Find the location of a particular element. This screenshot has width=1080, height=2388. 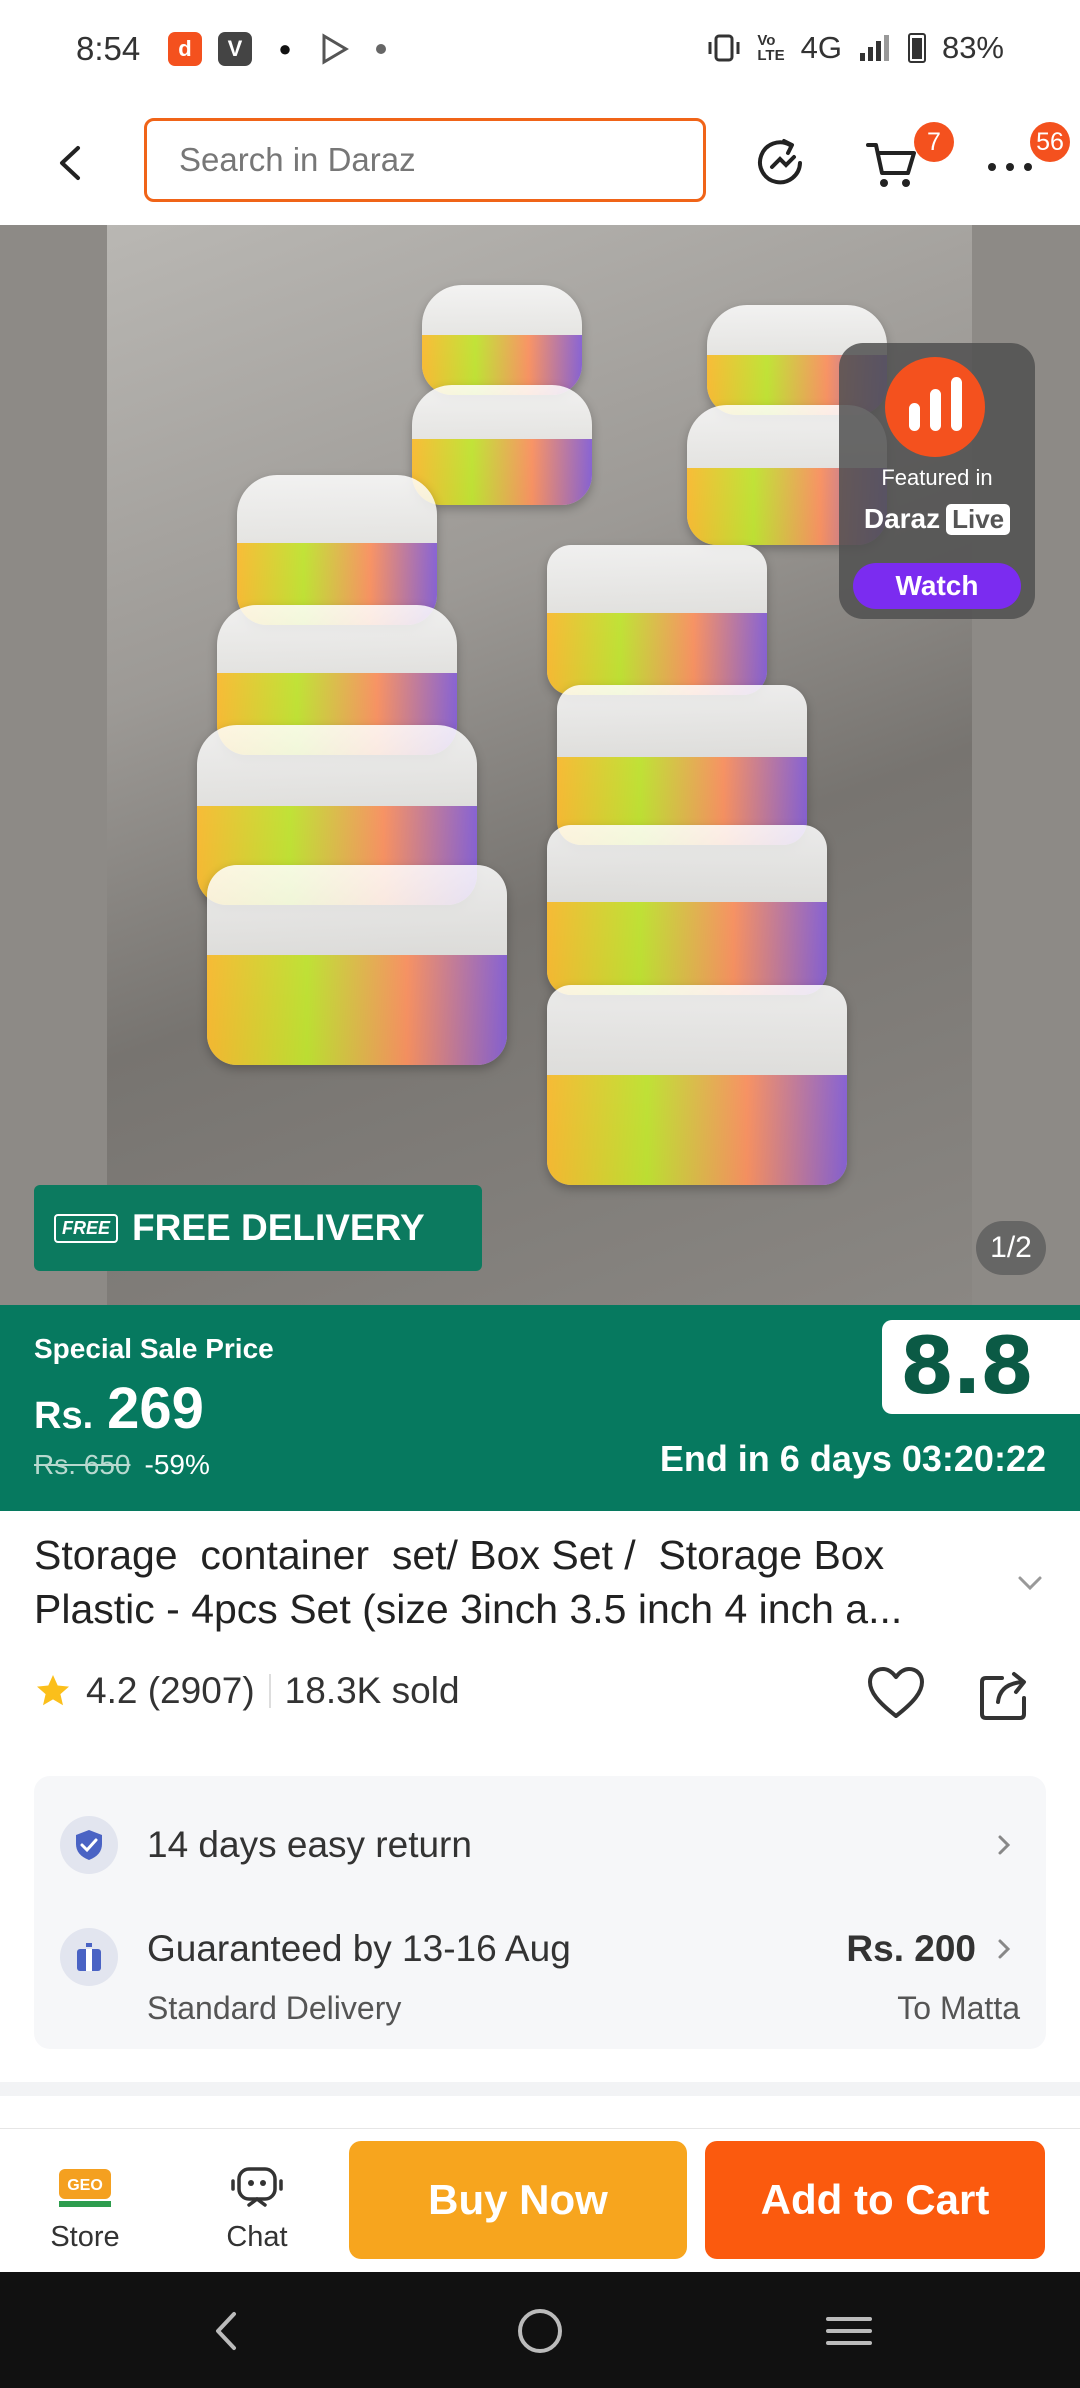

store-button: GEO Store is located at coordinates (85, 2207).